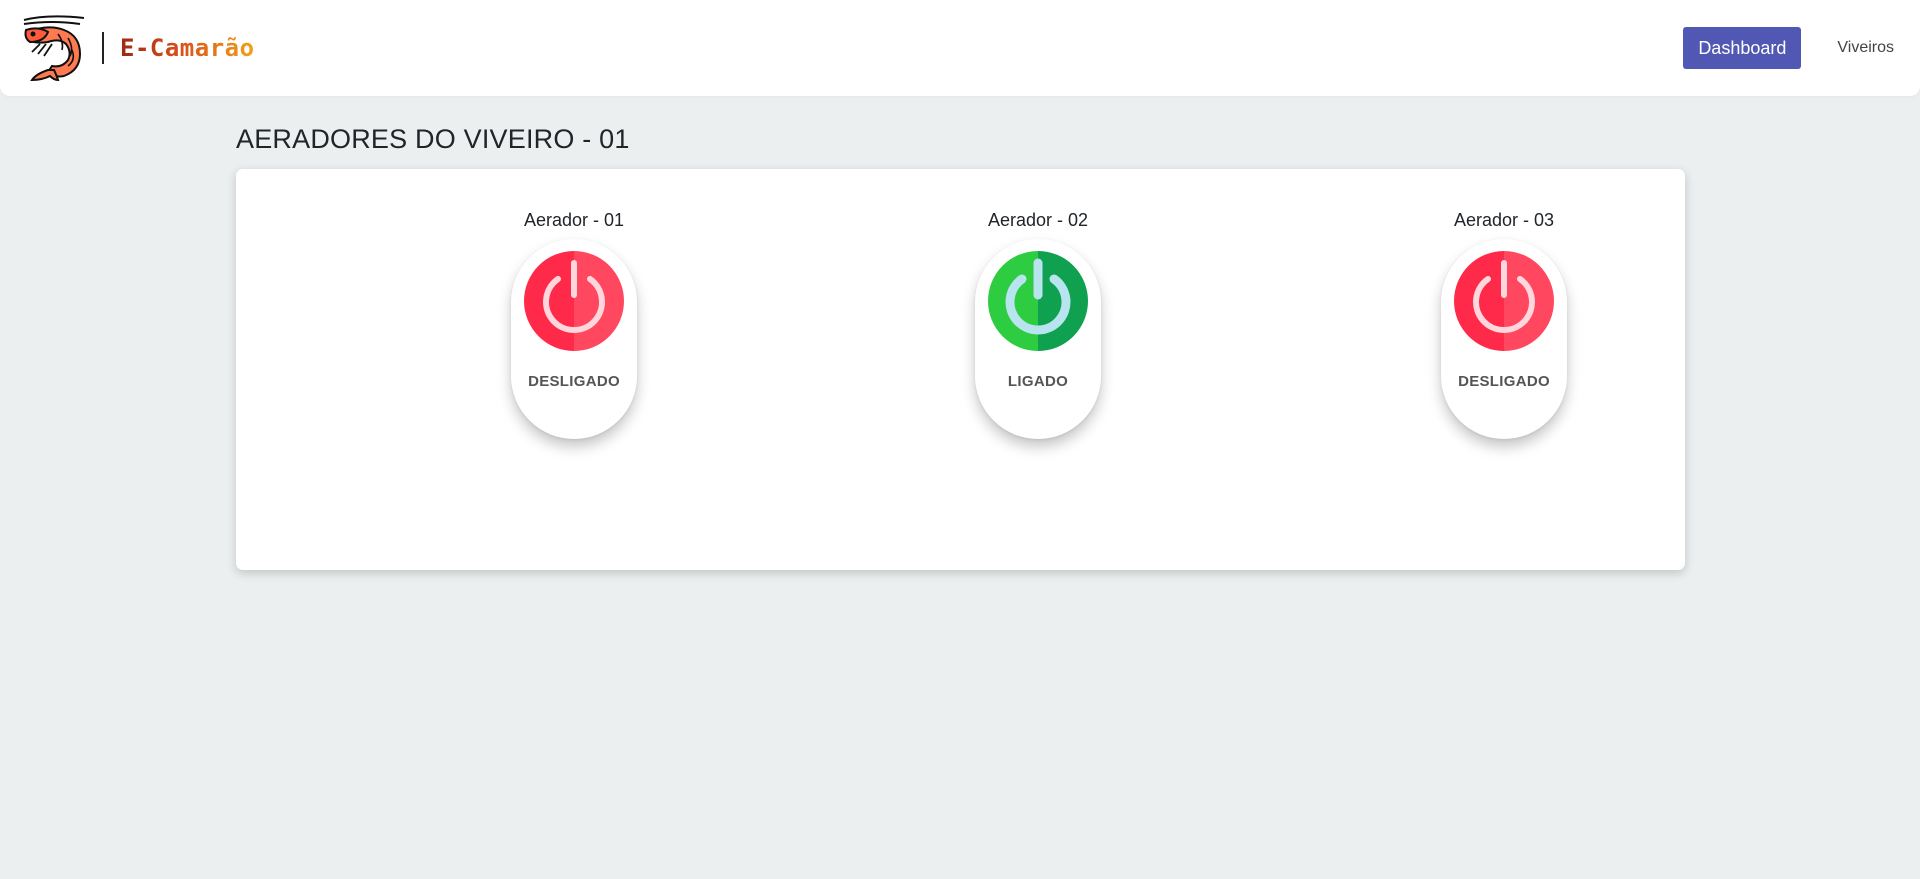  Describe the element at coordinates (1038, 220) in the screenshot. I see `aerador-title: Aerador - 02` at that location.